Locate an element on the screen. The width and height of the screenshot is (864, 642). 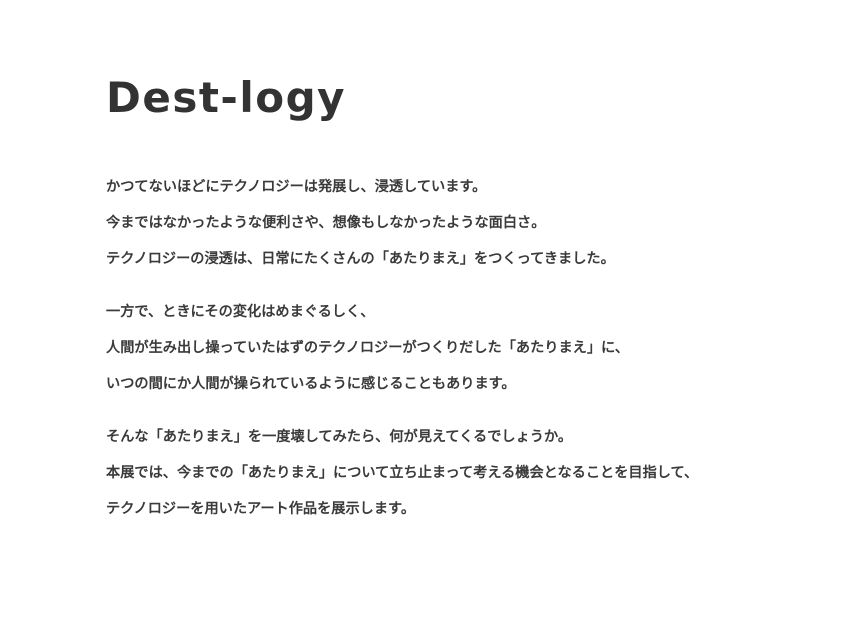
paragraph-line: 今まではなかったような便利さや、想像もしなかったような面白さ。 is located at coordinates (326, 223).